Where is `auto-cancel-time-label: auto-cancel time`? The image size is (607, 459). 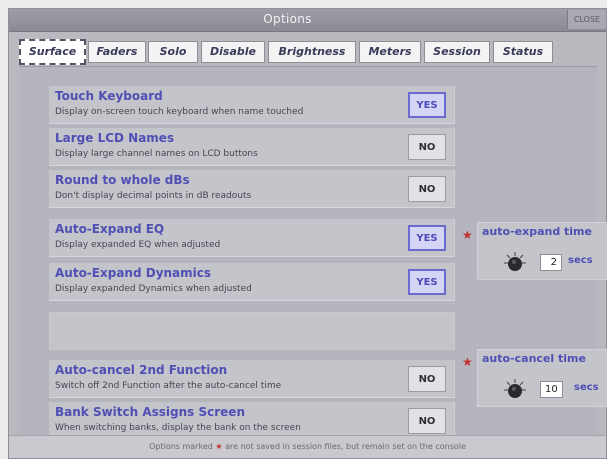
auto-cancel-time-label: auto-cancel time is located at coordinates (534, 358).